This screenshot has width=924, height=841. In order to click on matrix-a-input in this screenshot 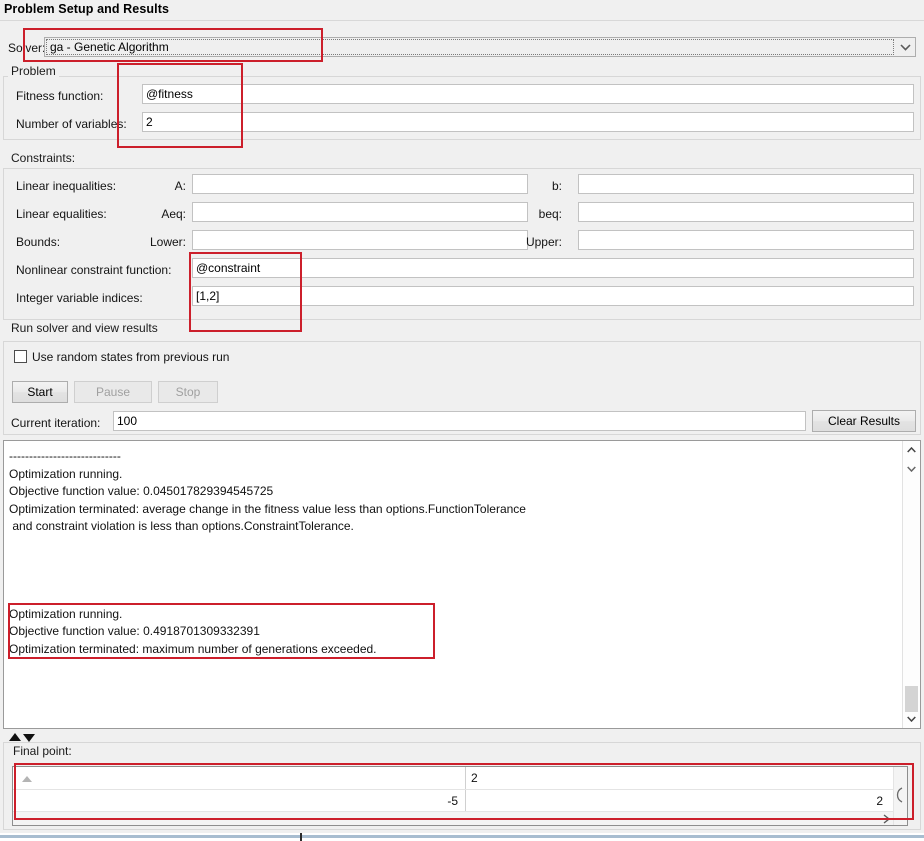, I will do `click(360, 184)`.